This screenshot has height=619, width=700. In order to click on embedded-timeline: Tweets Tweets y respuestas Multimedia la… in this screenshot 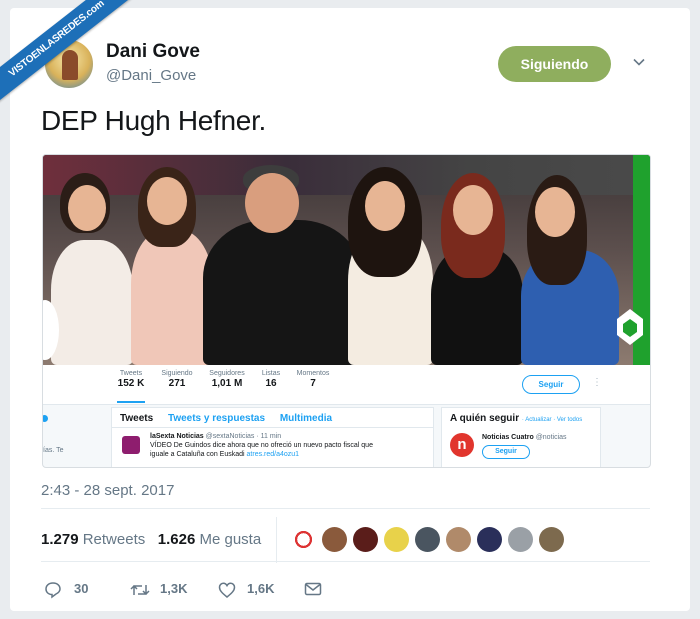, I will do `click(272, 437)`.